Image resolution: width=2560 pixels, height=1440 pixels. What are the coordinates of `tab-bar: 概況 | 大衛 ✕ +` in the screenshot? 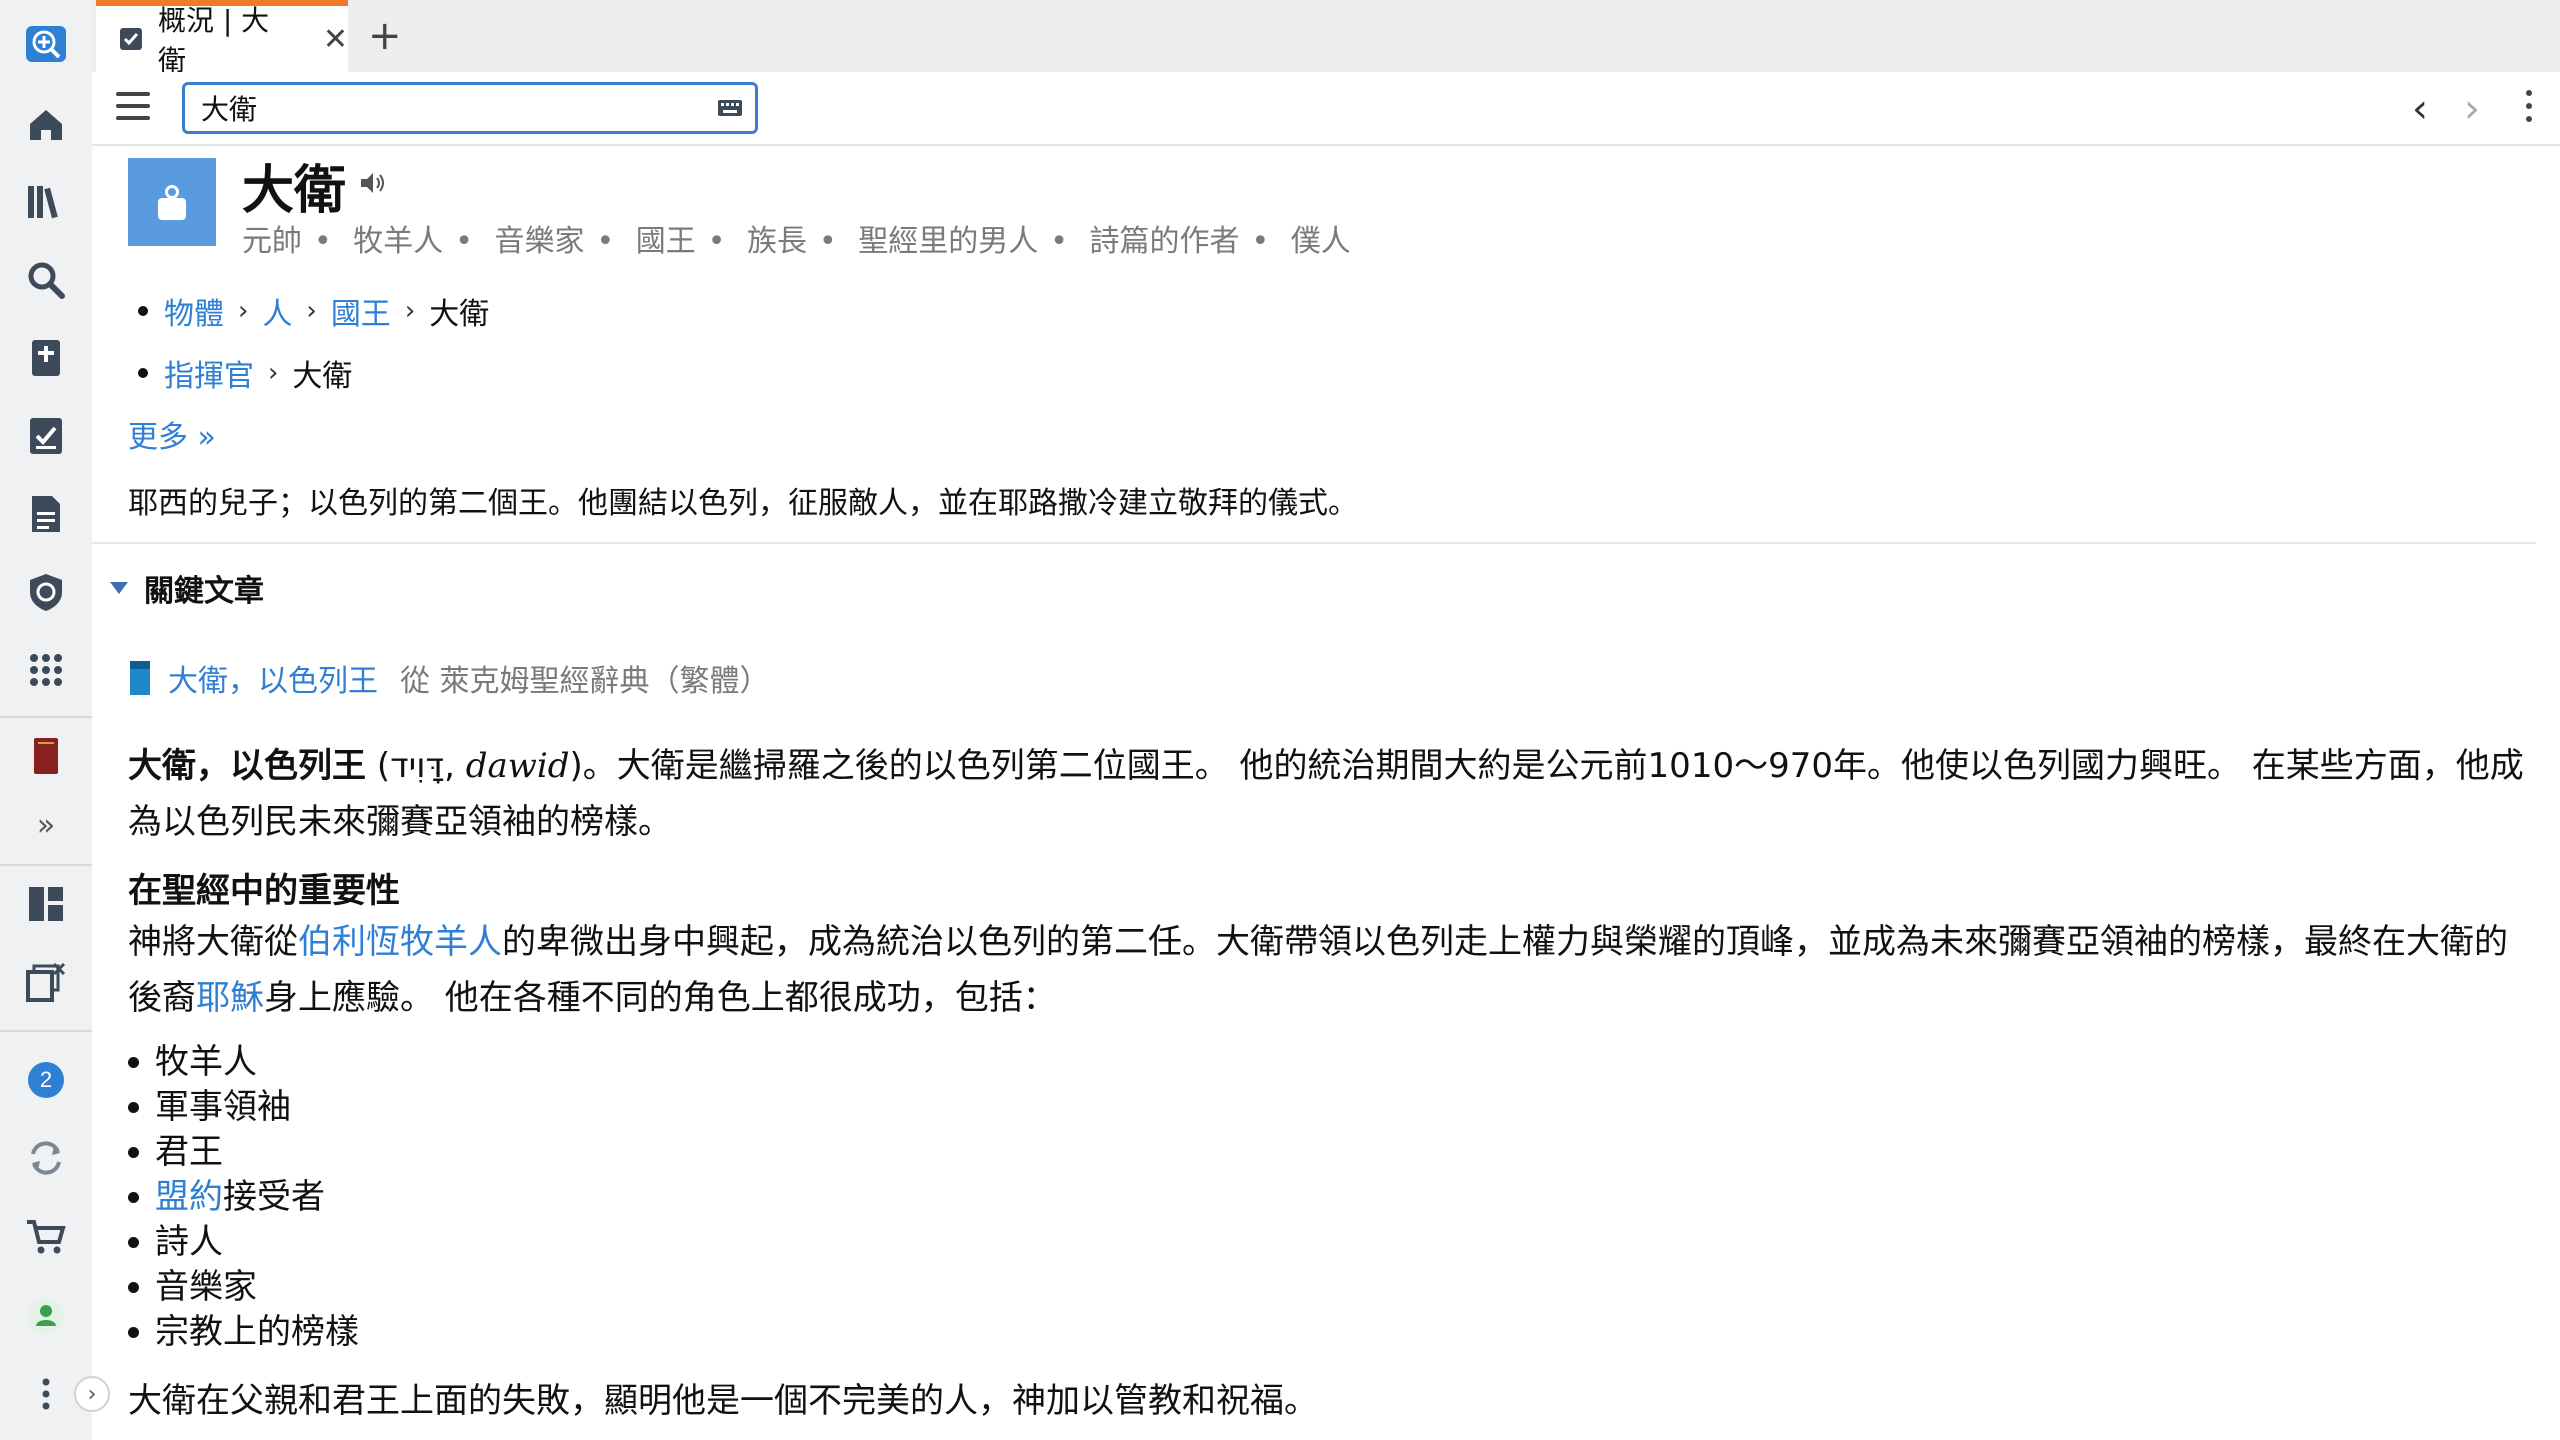 It's located at (1326, 38).